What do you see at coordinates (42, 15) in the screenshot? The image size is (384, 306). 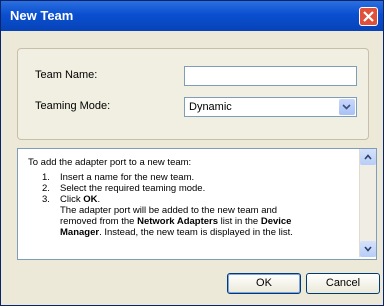 I see `window-title: New Team` at bounding box center [42, 15].